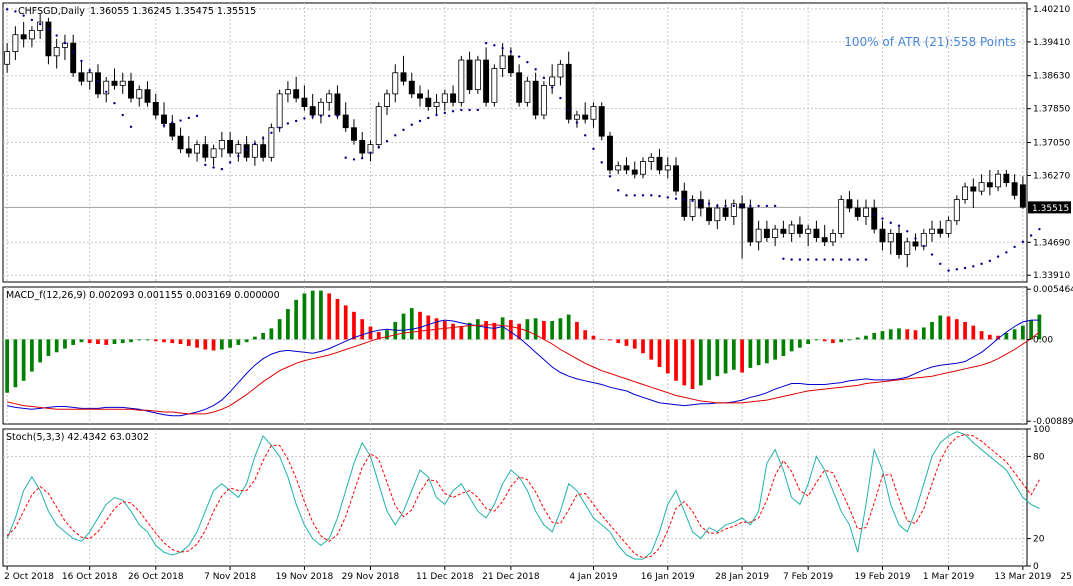  What do you see at coordinates (1043, 340) in the screenshot?
I see `macd-tick-label: 0.00` at bounding box center [1043, 340].